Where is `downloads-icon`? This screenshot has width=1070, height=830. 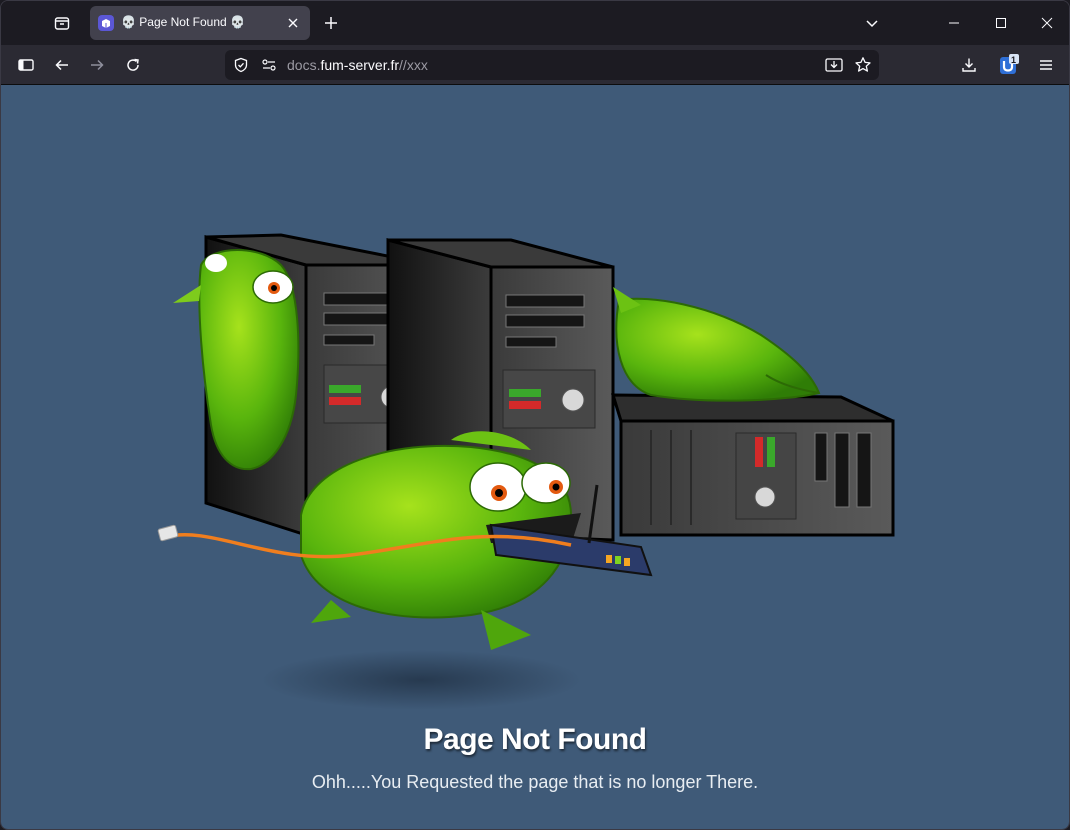
downloads-icon is located at coordinates (969, 65).